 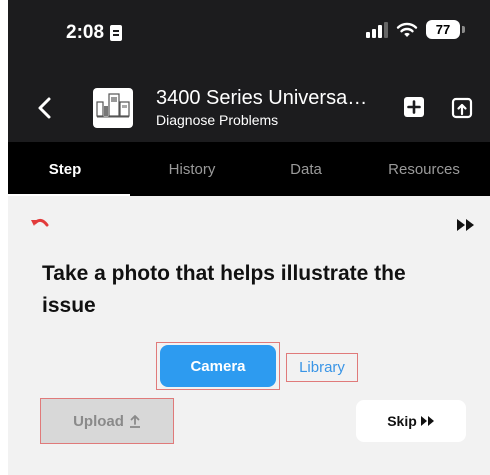 What do you see at coordinates (218, 366) in the screenshot?
I see `camera-button: Camera` at bounding box center [218, 366].